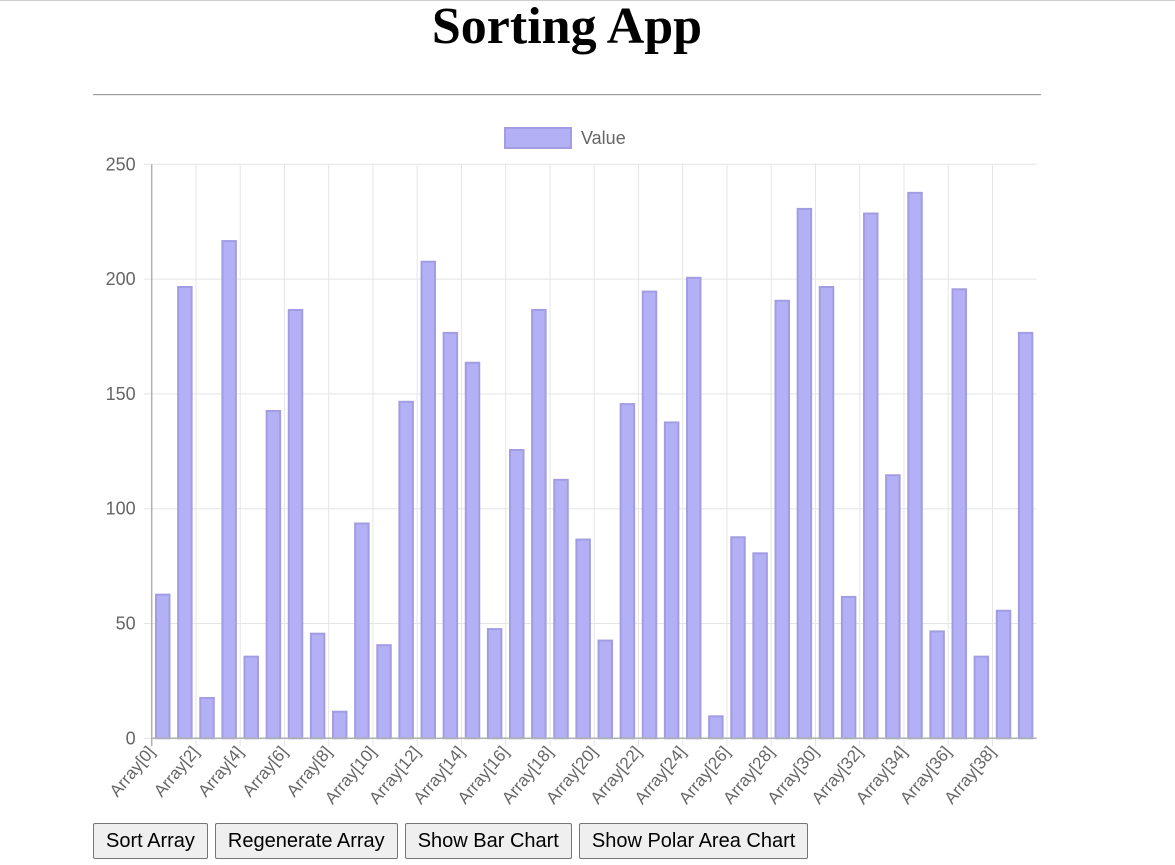 Image resolution: width=1175 pixels, height=865 pixels. I want to click on y-tick-label: 100, so click(121, 509).